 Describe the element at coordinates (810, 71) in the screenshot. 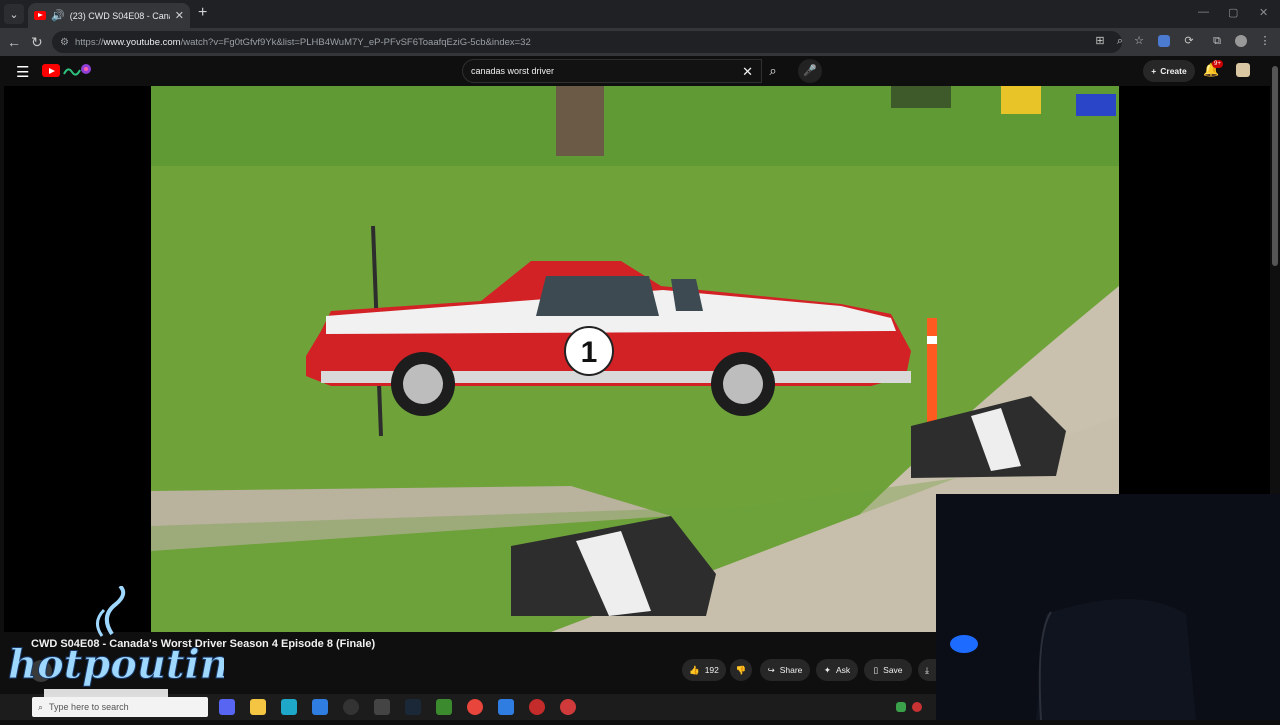

I see `microphone-icon: 🎤` at that location.